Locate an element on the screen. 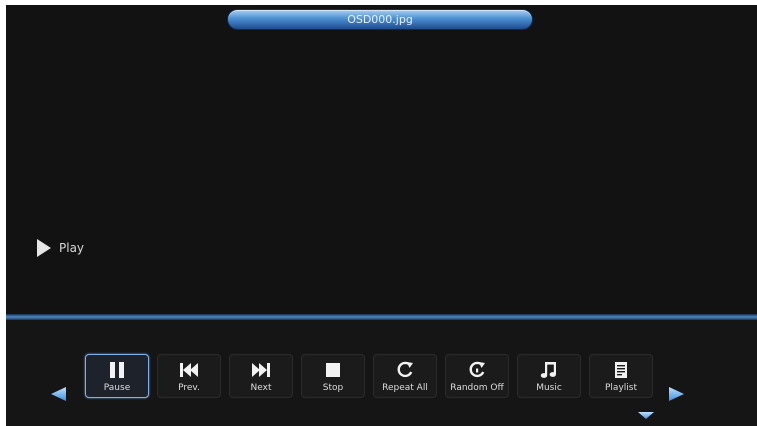  music-button: Music is located at coordinates (549, 376).